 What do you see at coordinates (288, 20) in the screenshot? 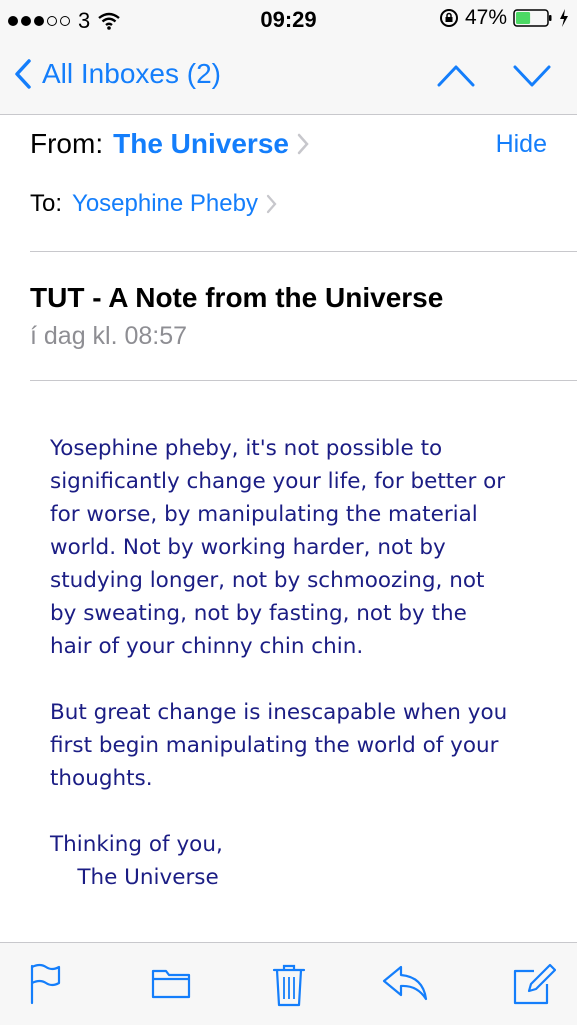
I see `status-bar: 3 09:29 47%` at bounding box center [288, 20].